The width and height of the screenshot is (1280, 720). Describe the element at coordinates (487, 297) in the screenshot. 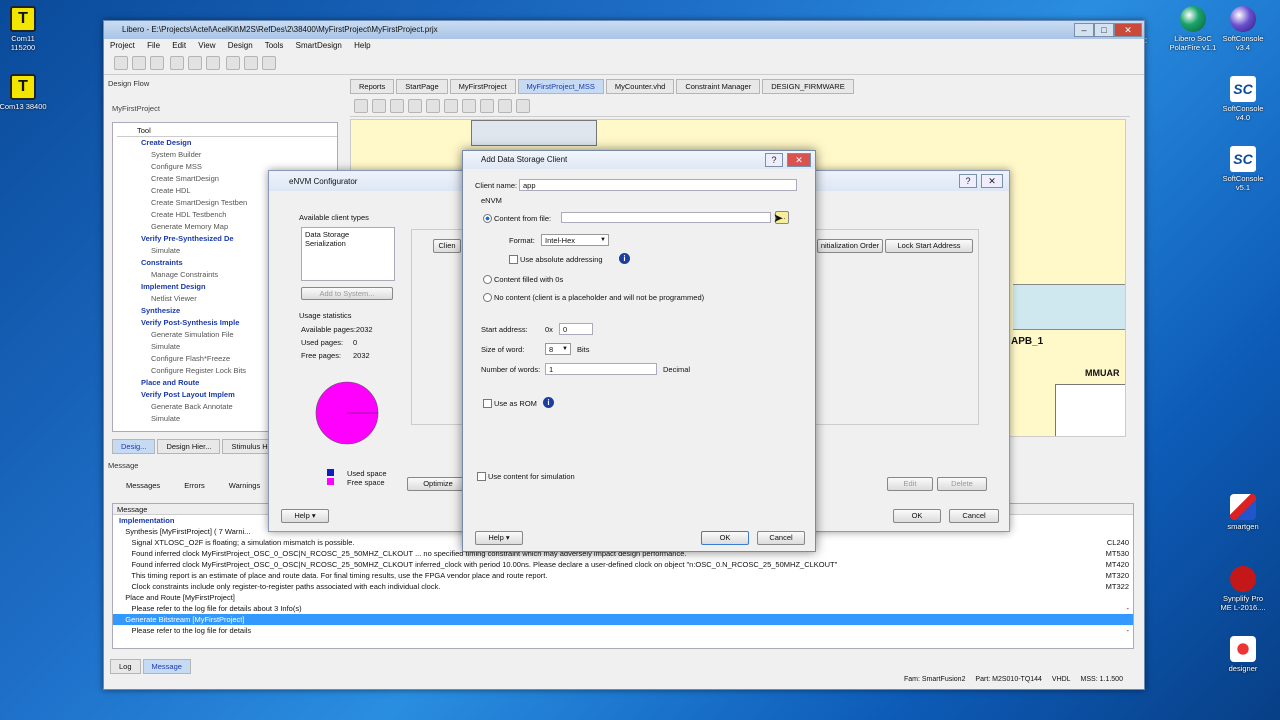

I see `no-content-radio` at that location.